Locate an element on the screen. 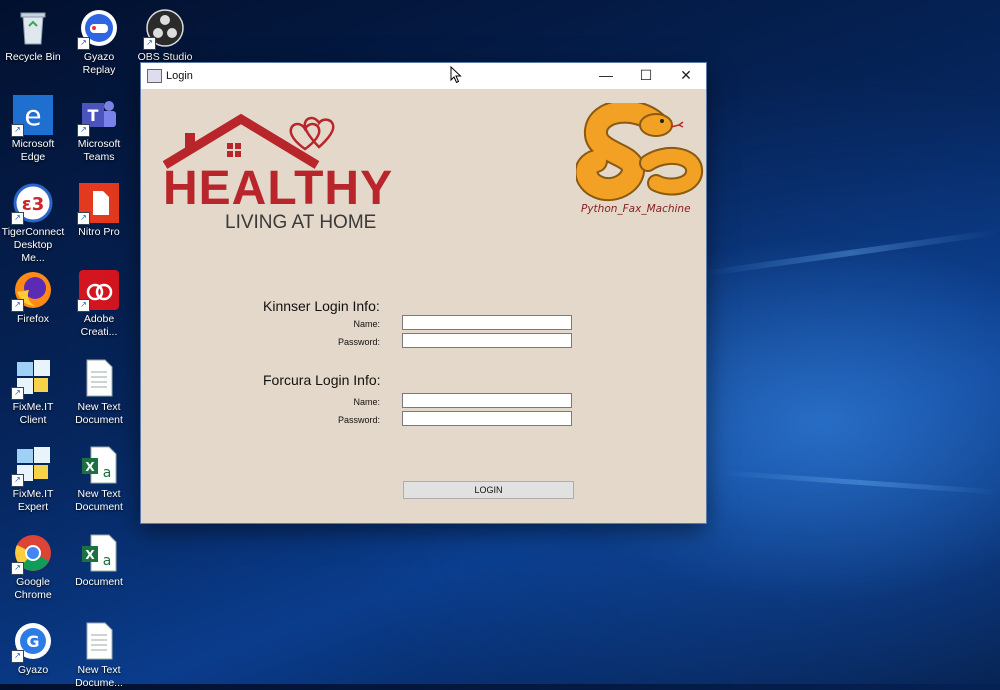 The width and height of the screenshot is (1000, 690). desktop-icon-nitro: ↗ Nitro Pro is located at coordinates (99, 211).